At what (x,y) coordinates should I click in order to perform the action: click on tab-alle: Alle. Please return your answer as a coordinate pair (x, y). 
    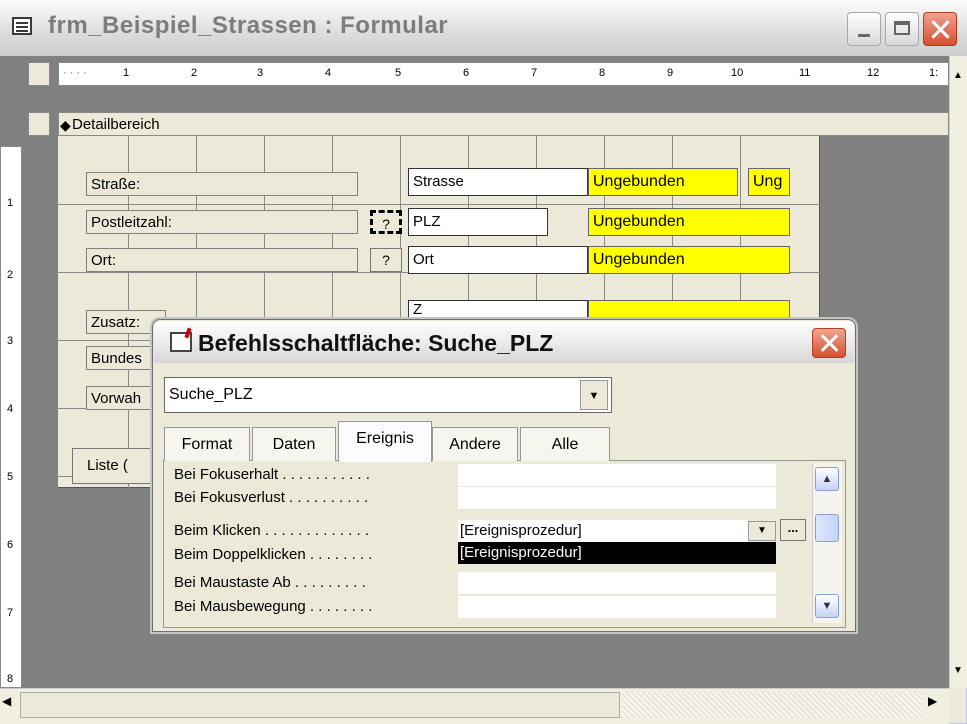
    Looking at the image, I should click on (565, 444).